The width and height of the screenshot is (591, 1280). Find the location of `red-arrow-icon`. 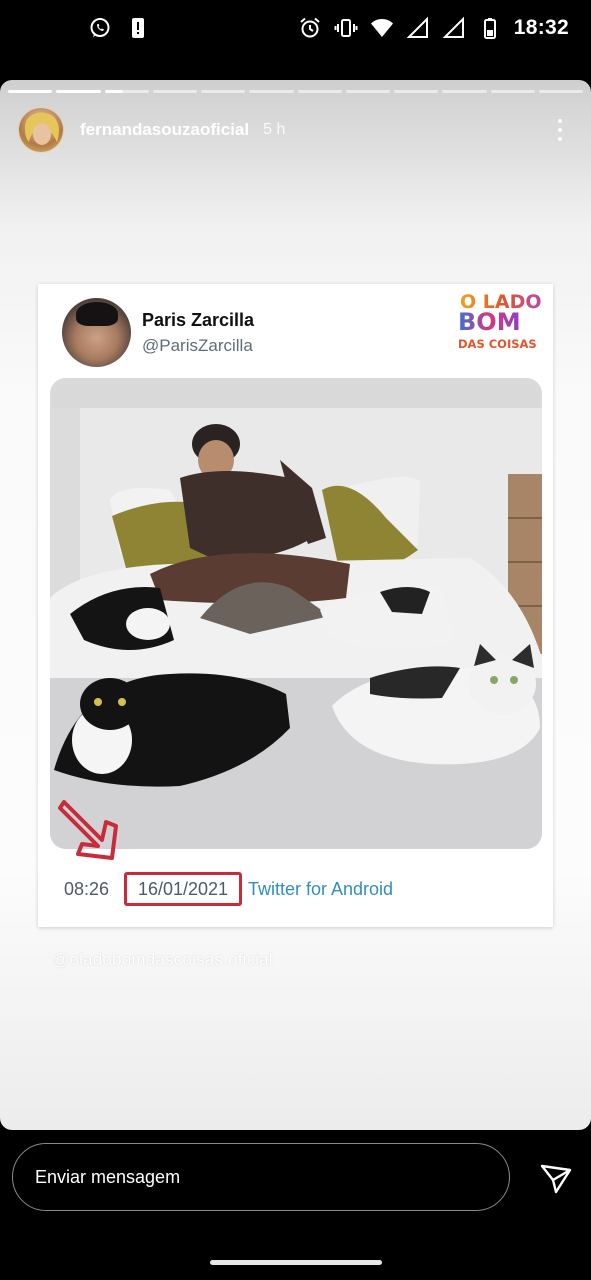

red-arrow-icon is located at coordinates (88, 830).